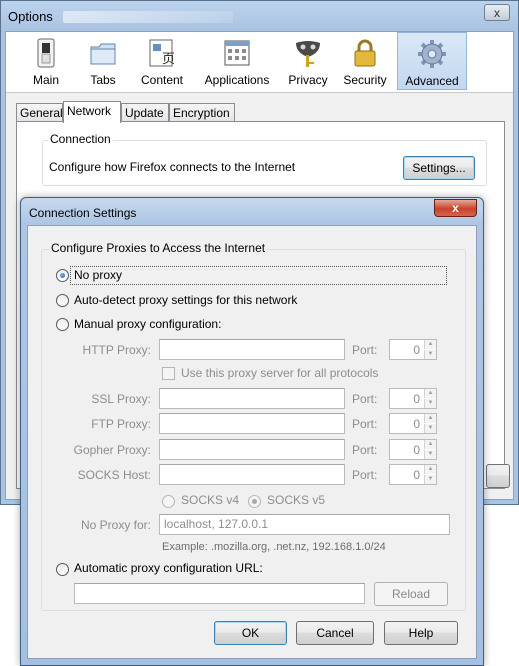 This screenshot has height=666, width=519. What do you see at coordinates (416, 475) in the screenshot?
I see `socks-port-value: 0` at bounding box center [416, 475].